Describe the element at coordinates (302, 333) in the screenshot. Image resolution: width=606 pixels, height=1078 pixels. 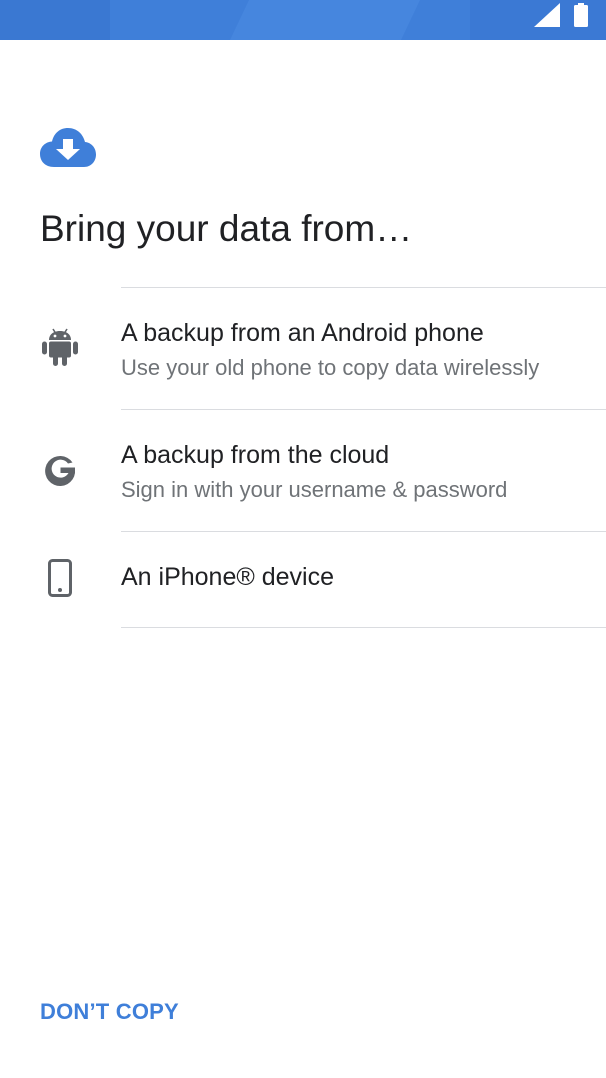
I see `option-title: A backup from an Android phone` at that location.